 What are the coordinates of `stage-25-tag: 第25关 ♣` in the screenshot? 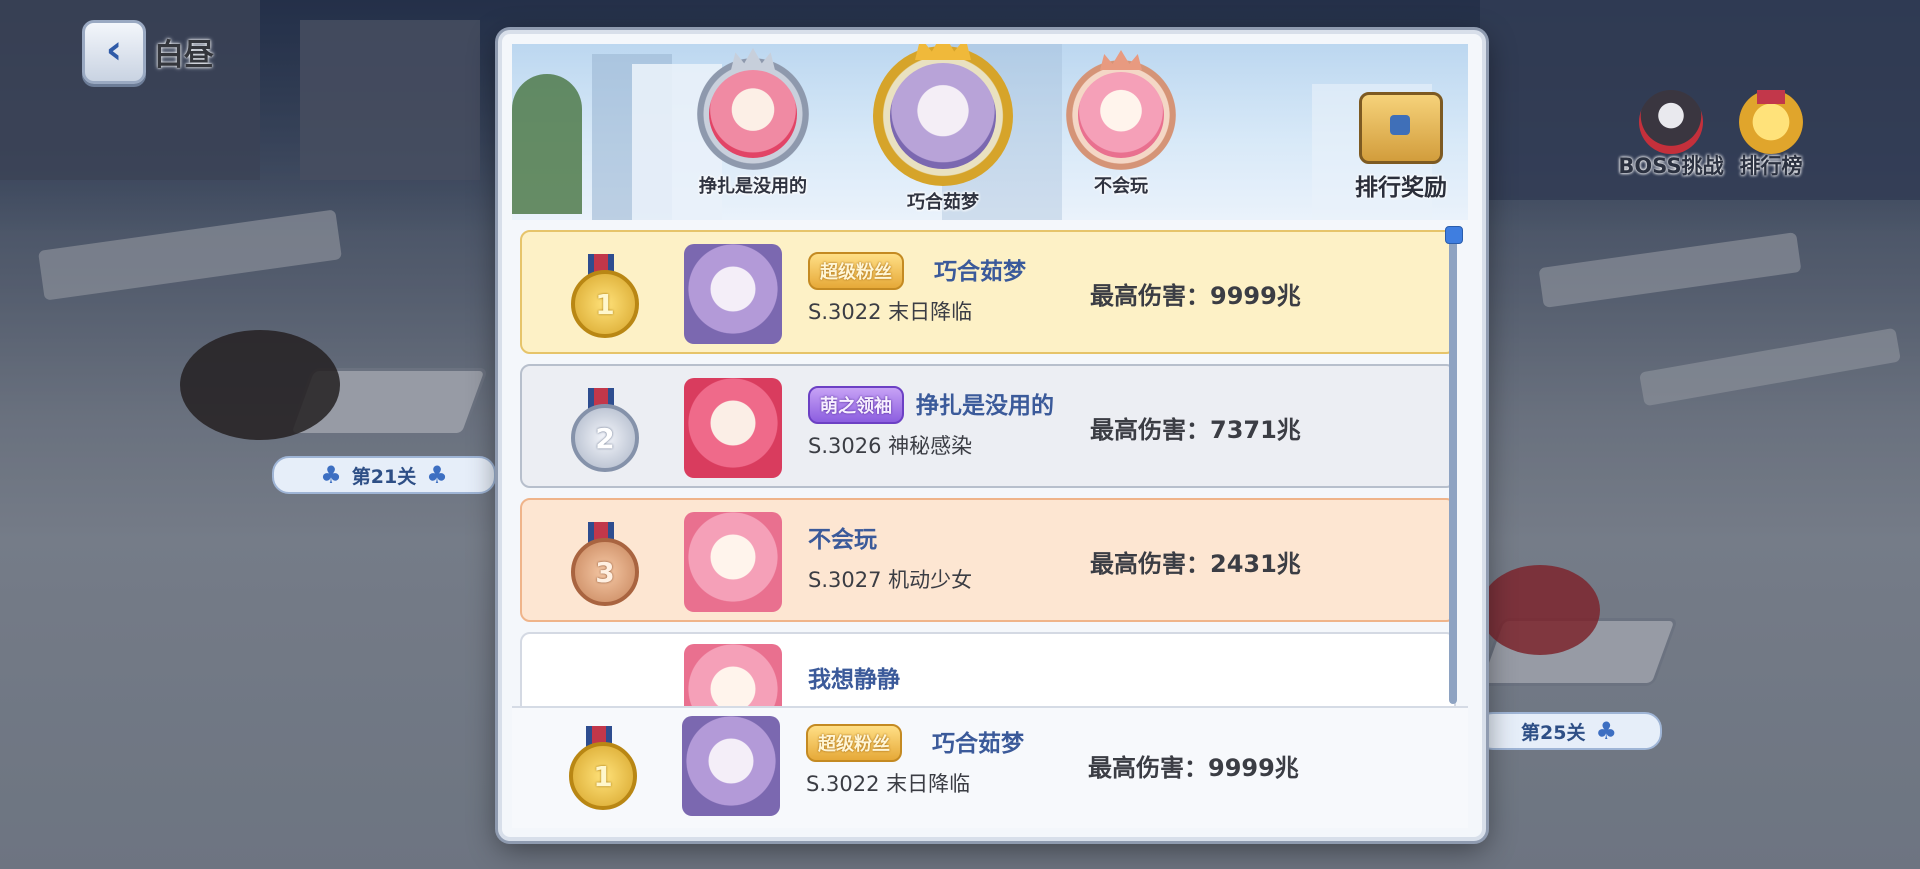 It's located at (1569, 731).